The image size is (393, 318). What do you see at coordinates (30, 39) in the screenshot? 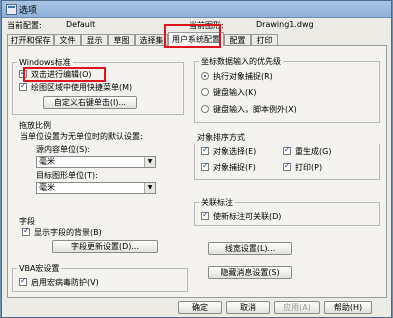
I see `tab-open-save: 打开和保存` at bounding box center [30, 39].